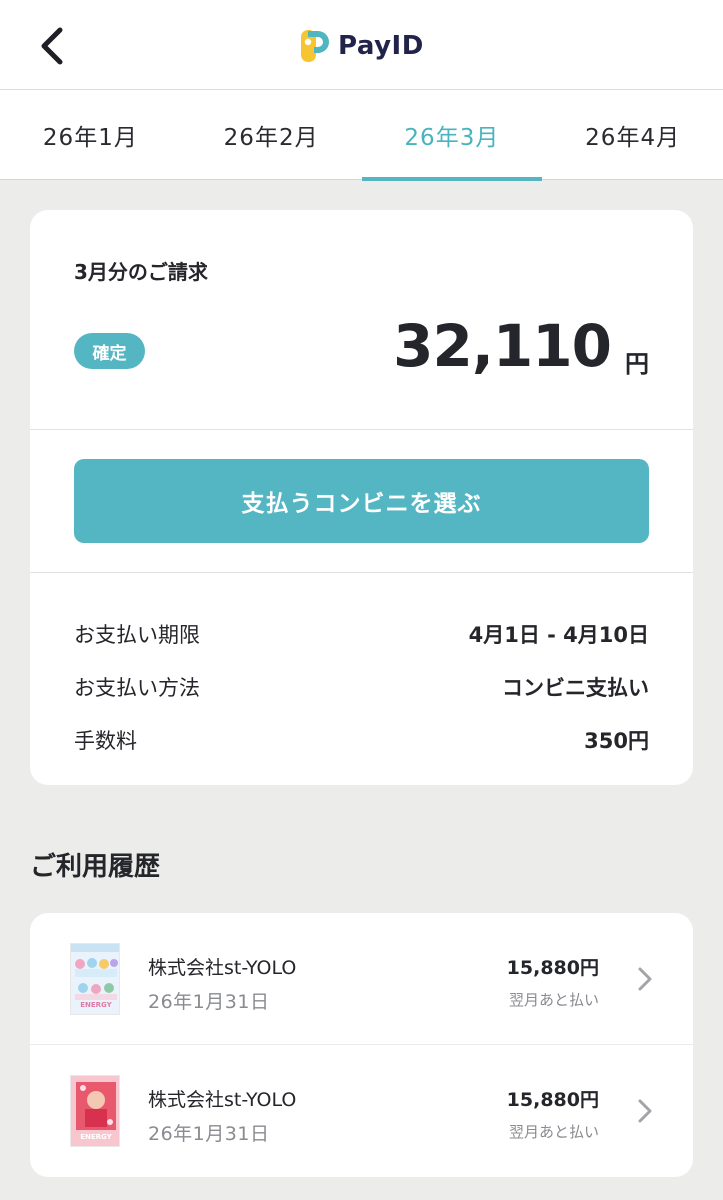 The image size is (723, 1200). Describe the element at coordinates (361, 634) in the screenshot. I see `payment-deadline-row: お支払い期限 4月1日 - 4月10日` at that location.